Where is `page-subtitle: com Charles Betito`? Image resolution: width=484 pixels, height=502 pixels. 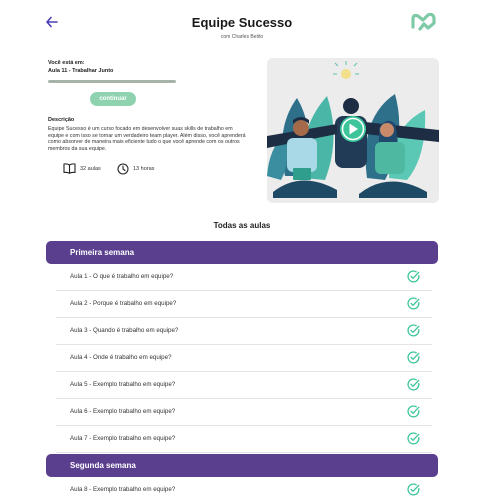 page-subtitle: com Charles Betito is located at coordinates (242, 37).